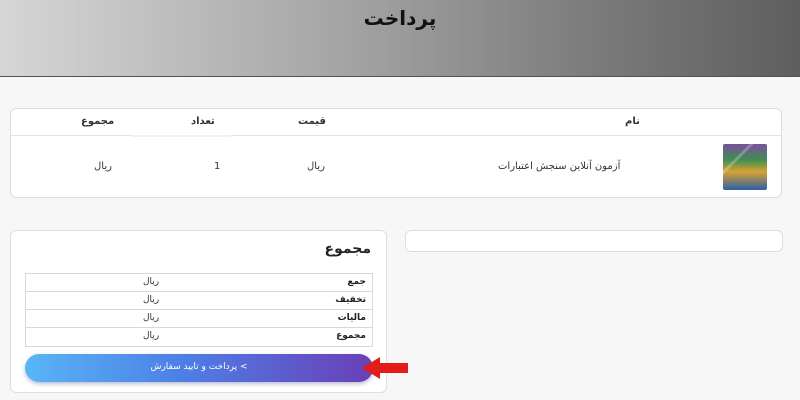 This screenshot has width=800, height=400. What do you see at coordinates (400, 18) in the screenshot?
I see `page-title: پرداخت` at bounding box center [400, 18].